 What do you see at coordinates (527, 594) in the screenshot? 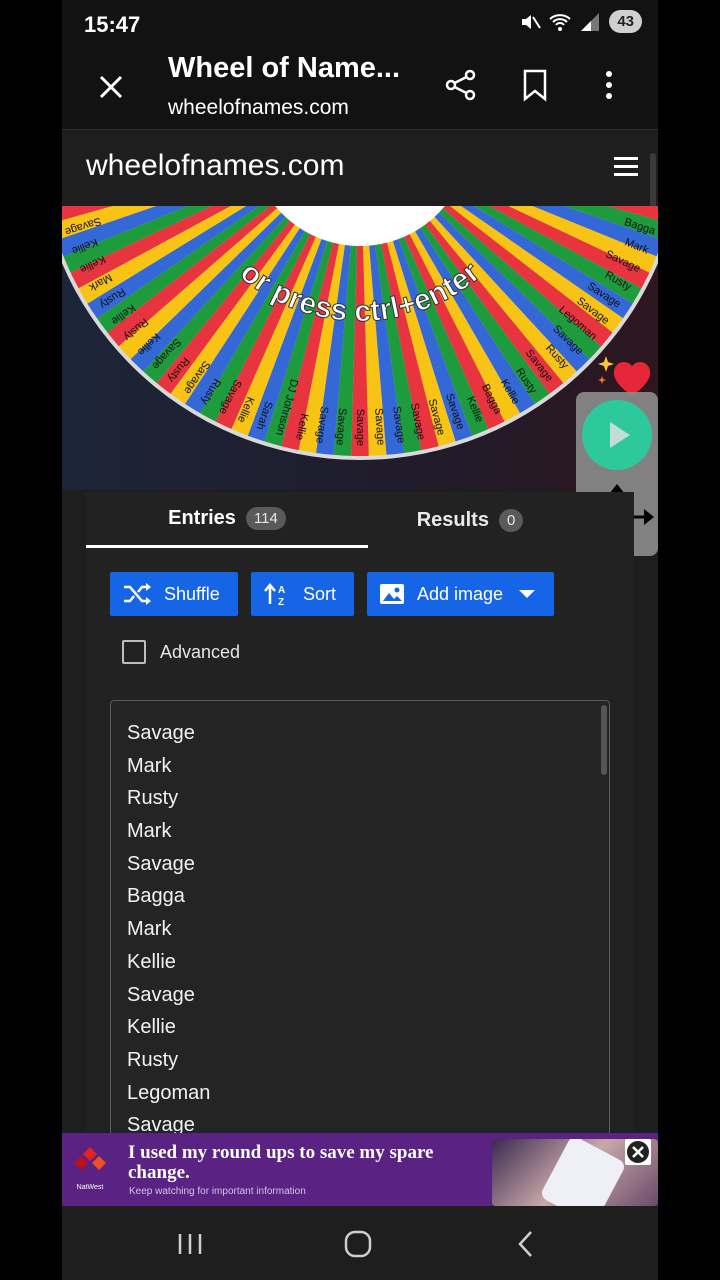
I see `chevron-down-icon` at bounding box center [527, 594].